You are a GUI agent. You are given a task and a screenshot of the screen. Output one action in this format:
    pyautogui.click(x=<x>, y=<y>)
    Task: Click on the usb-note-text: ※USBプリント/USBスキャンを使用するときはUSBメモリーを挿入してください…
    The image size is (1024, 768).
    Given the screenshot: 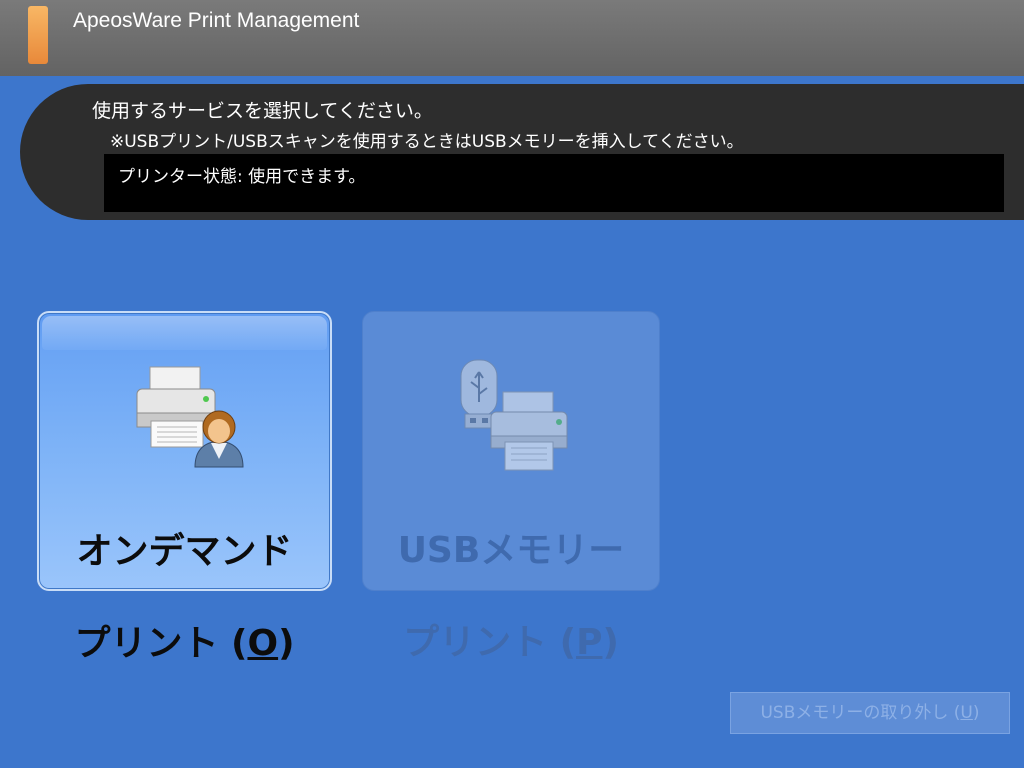 What is the action you would take?
    pyautogui.click(x=427, y=142)
    